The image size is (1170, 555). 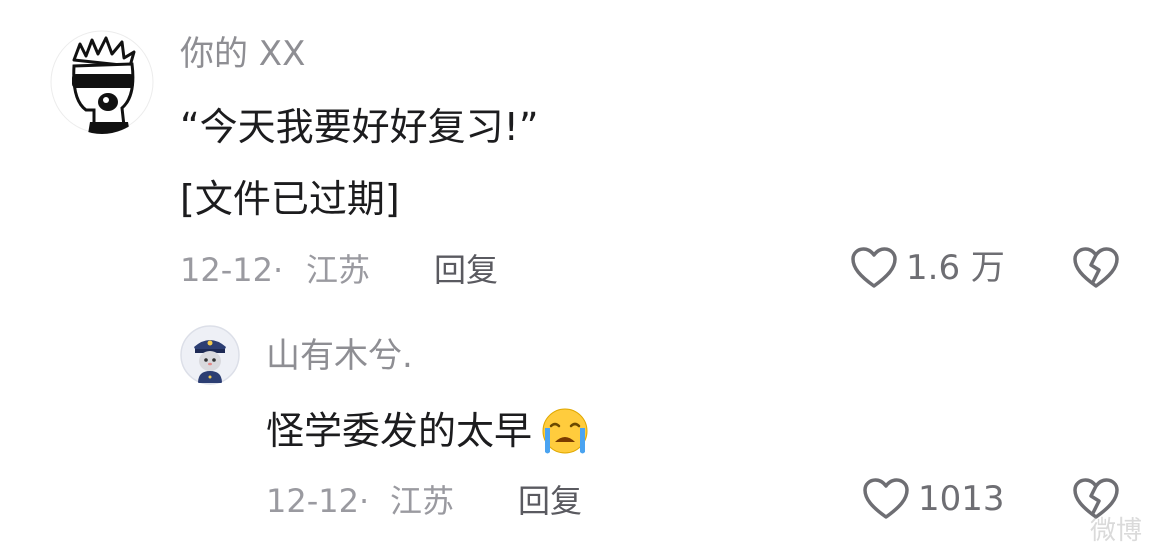 I want to click on comment-like-count: 1.6 万, so click(x=955, y=268).